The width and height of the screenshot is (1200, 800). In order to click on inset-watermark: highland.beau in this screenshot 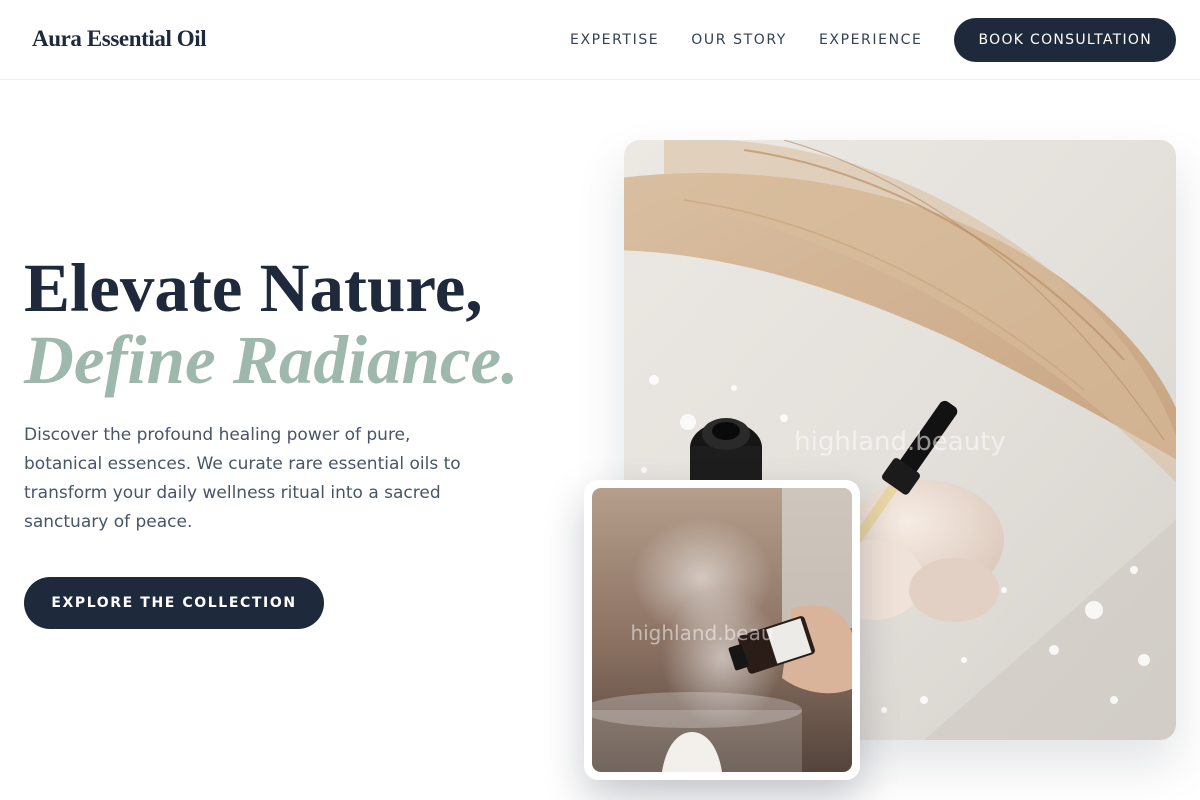, I will do `click(701, 633)`.